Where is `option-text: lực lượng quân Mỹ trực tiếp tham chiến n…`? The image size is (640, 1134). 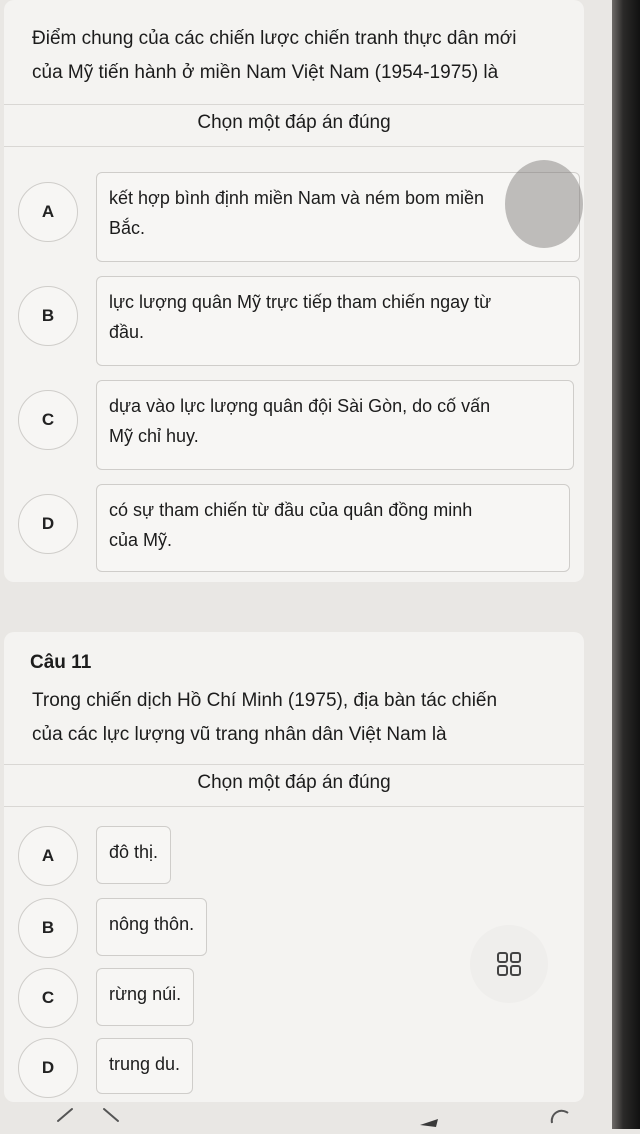 option-text: lực lượng quân Mỹ trực tiếp tham chiến n… is located at coordinates (300, 302).